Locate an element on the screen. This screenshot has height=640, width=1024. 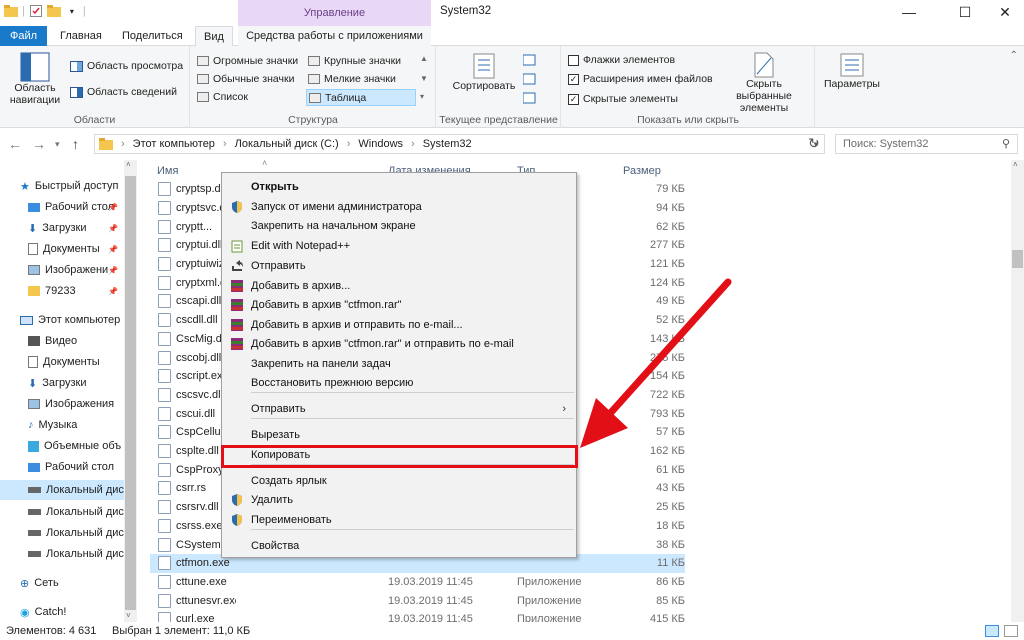
menu-item-16: Переименовать is located at coordinates (399, 520).